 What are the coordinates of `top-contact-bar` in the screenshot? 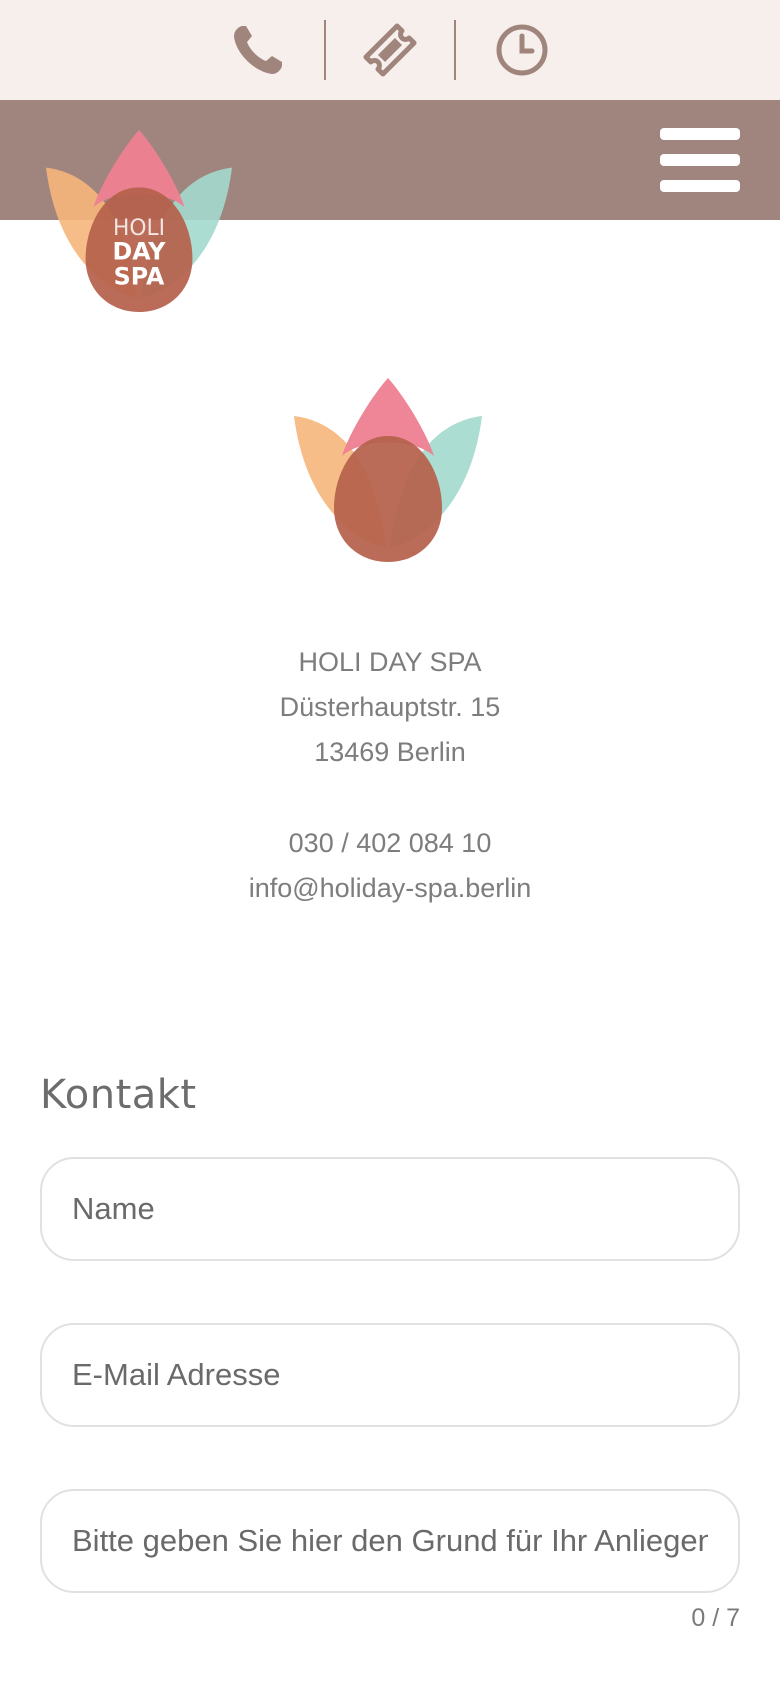 It's located at (390, 50).